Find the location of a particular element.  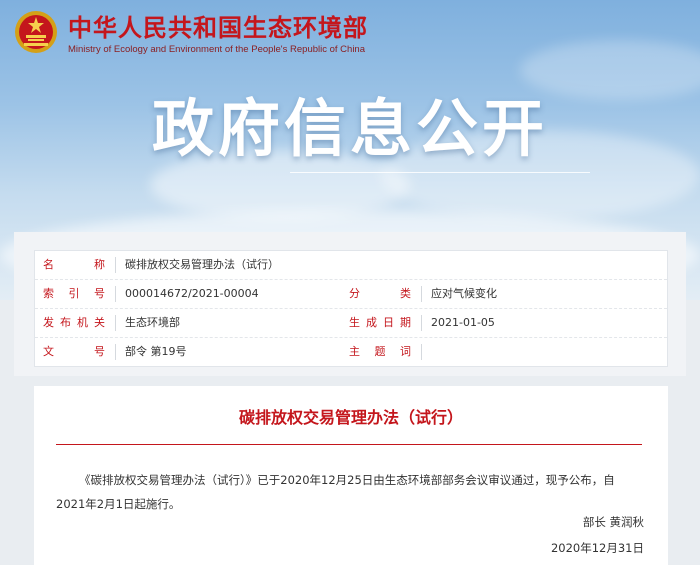

article-date: 2020年12月31日 is located at coordinates (597, 548).